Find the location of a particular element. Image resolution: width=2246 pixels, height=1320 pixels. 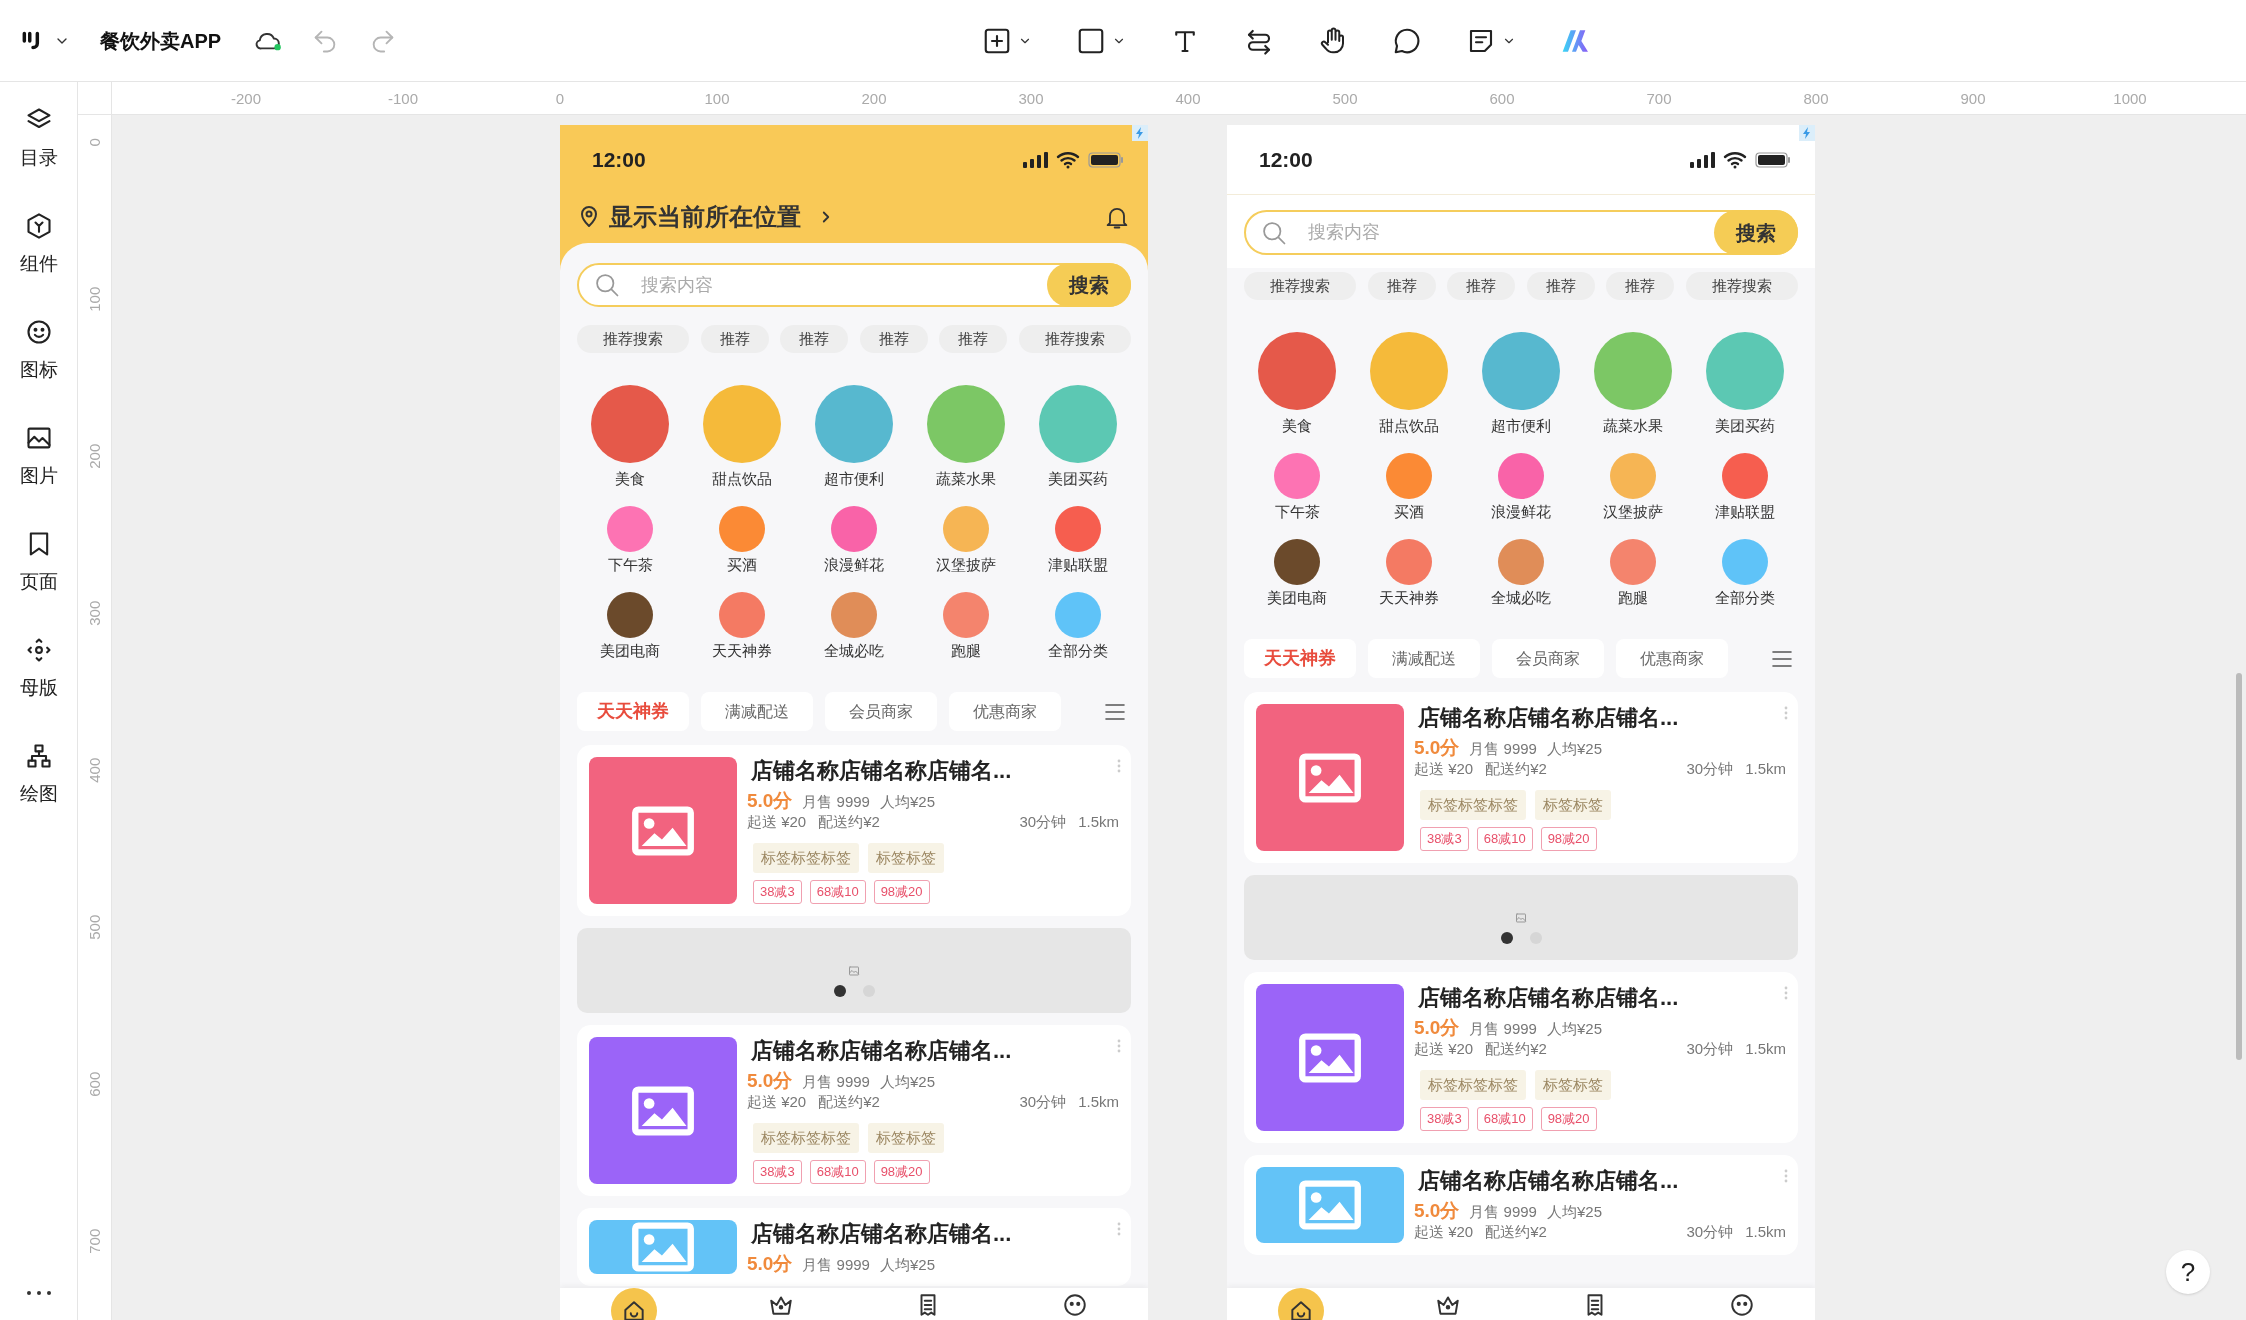

sidebar-item: 母版 is located at coordinates (38, 668).